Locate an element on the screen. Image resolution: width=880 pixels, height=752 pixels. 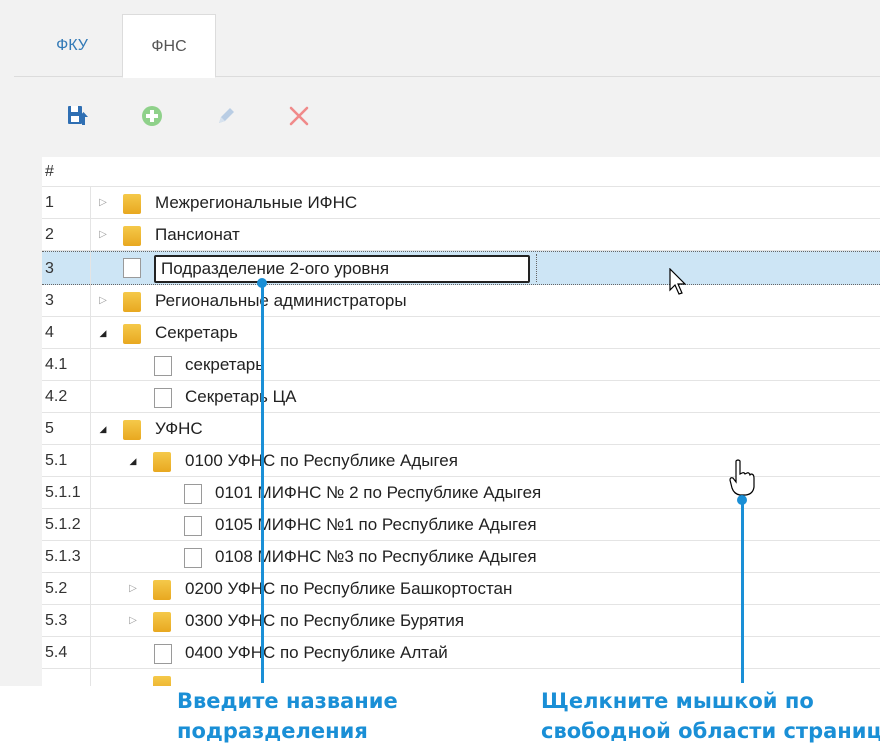
tab-bar: ФКУ ФНС is located at coordinates (447, 39).